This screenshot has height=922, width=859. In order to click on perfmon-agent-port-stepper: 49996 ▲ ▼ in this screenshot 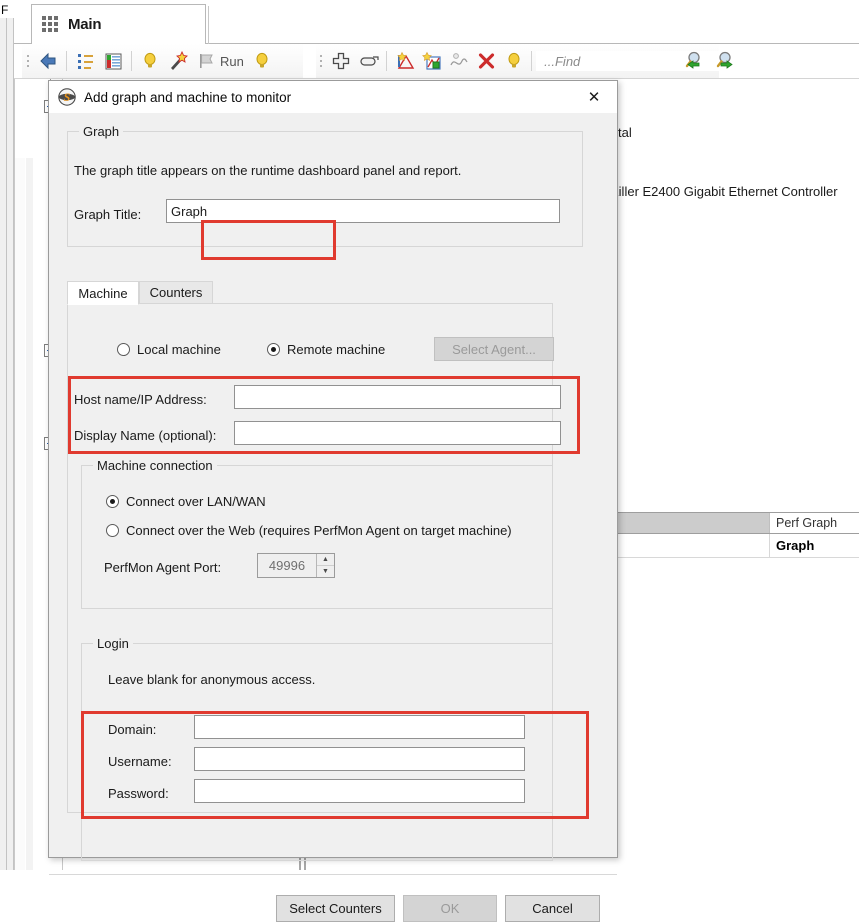, I will do `click(296, 565)`.